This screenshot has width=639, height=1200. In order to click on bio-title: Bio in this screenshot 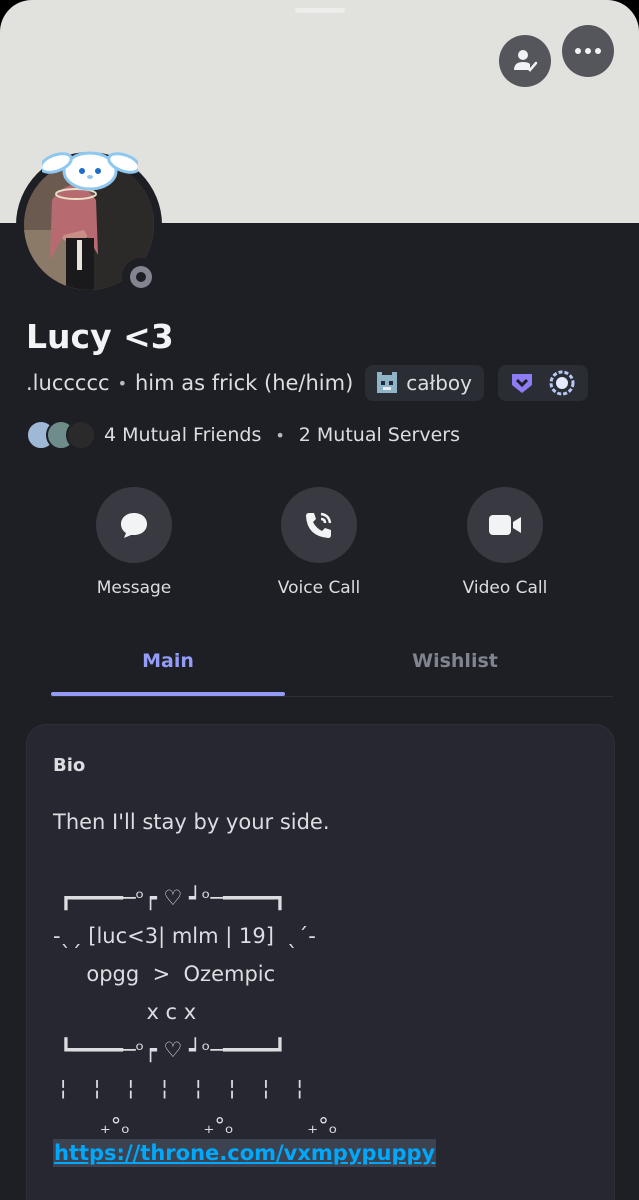, I will do `click(69, 765)`.